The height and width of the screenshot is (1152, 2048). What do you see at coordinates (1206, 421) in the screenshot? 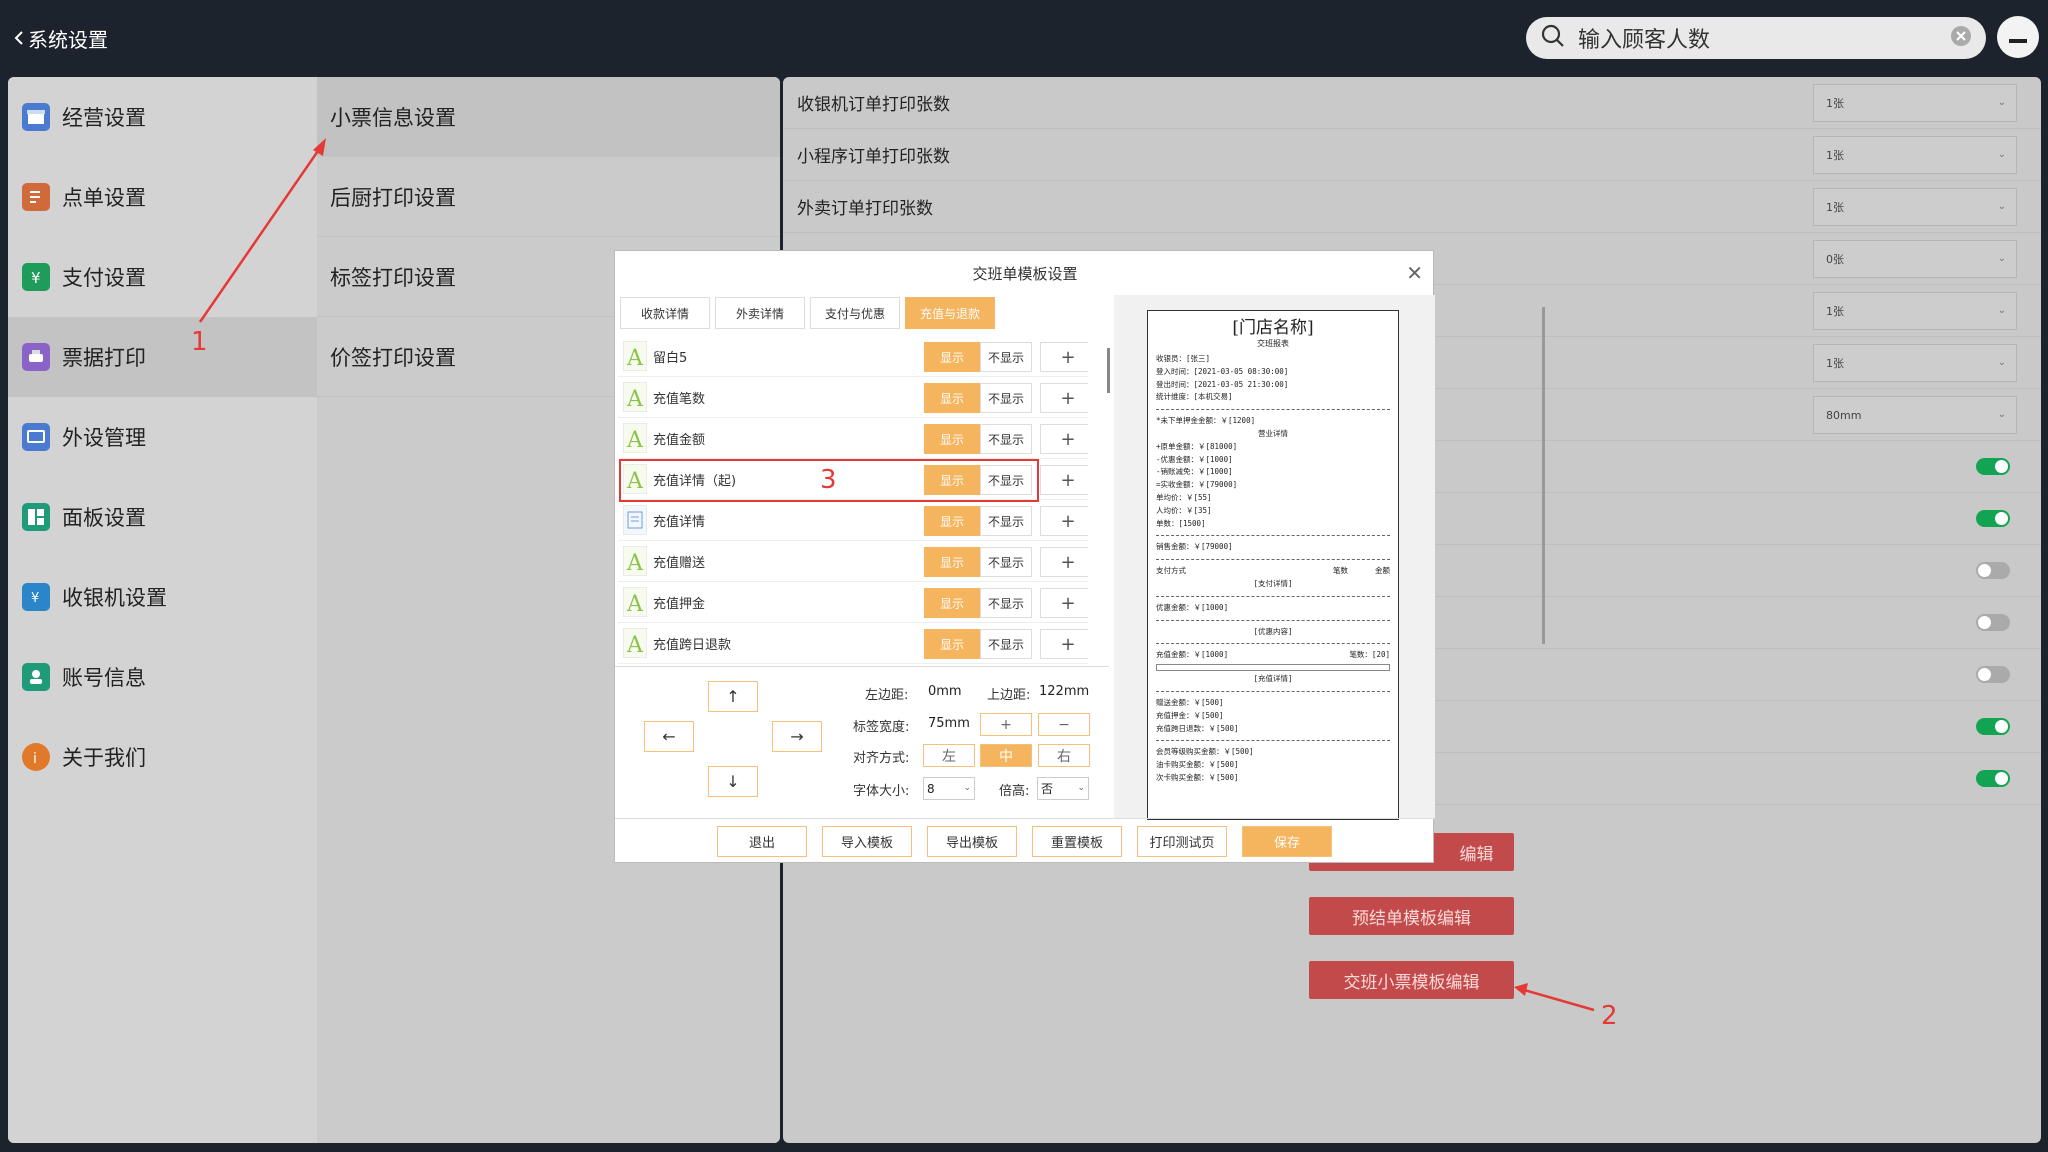
I see `receipt-line: *未下单押金金额：￥[1200]` at bounding box center [1206, 421].